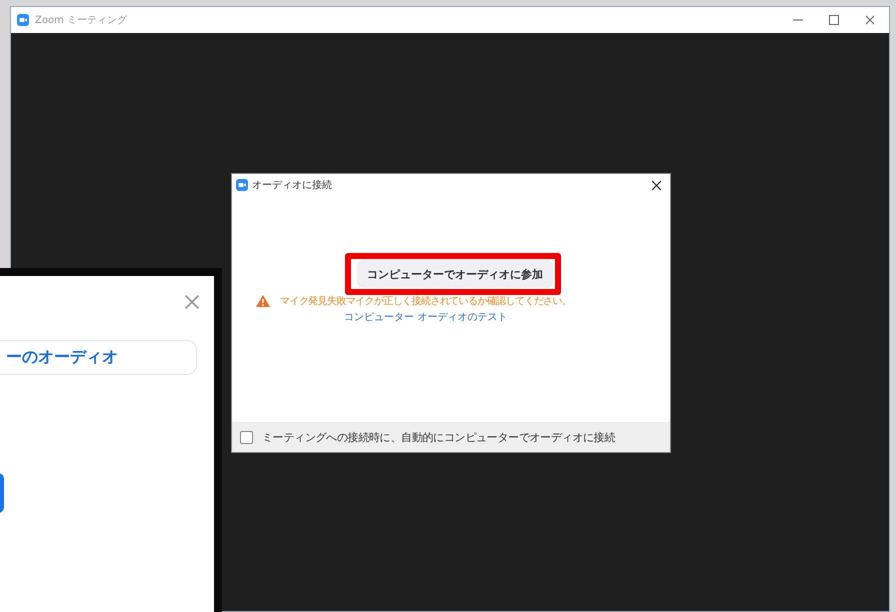 The width and height of the screenshot is (896, 612). What do you see at coordinates (263, 301) in the screenshot?
I see `warning-icon` at bounding box center [263, 301].